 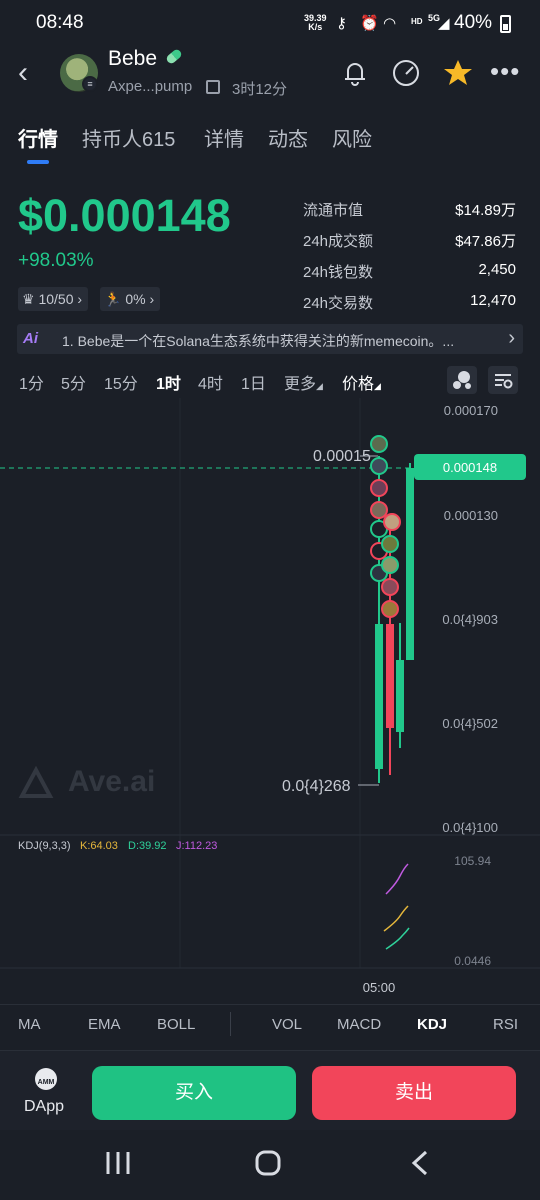 What do you see at coordinates (130, 299) in the screenshot?
I see `sniper-chip: 🏃 0% ›` at bounding box center [130, 299].